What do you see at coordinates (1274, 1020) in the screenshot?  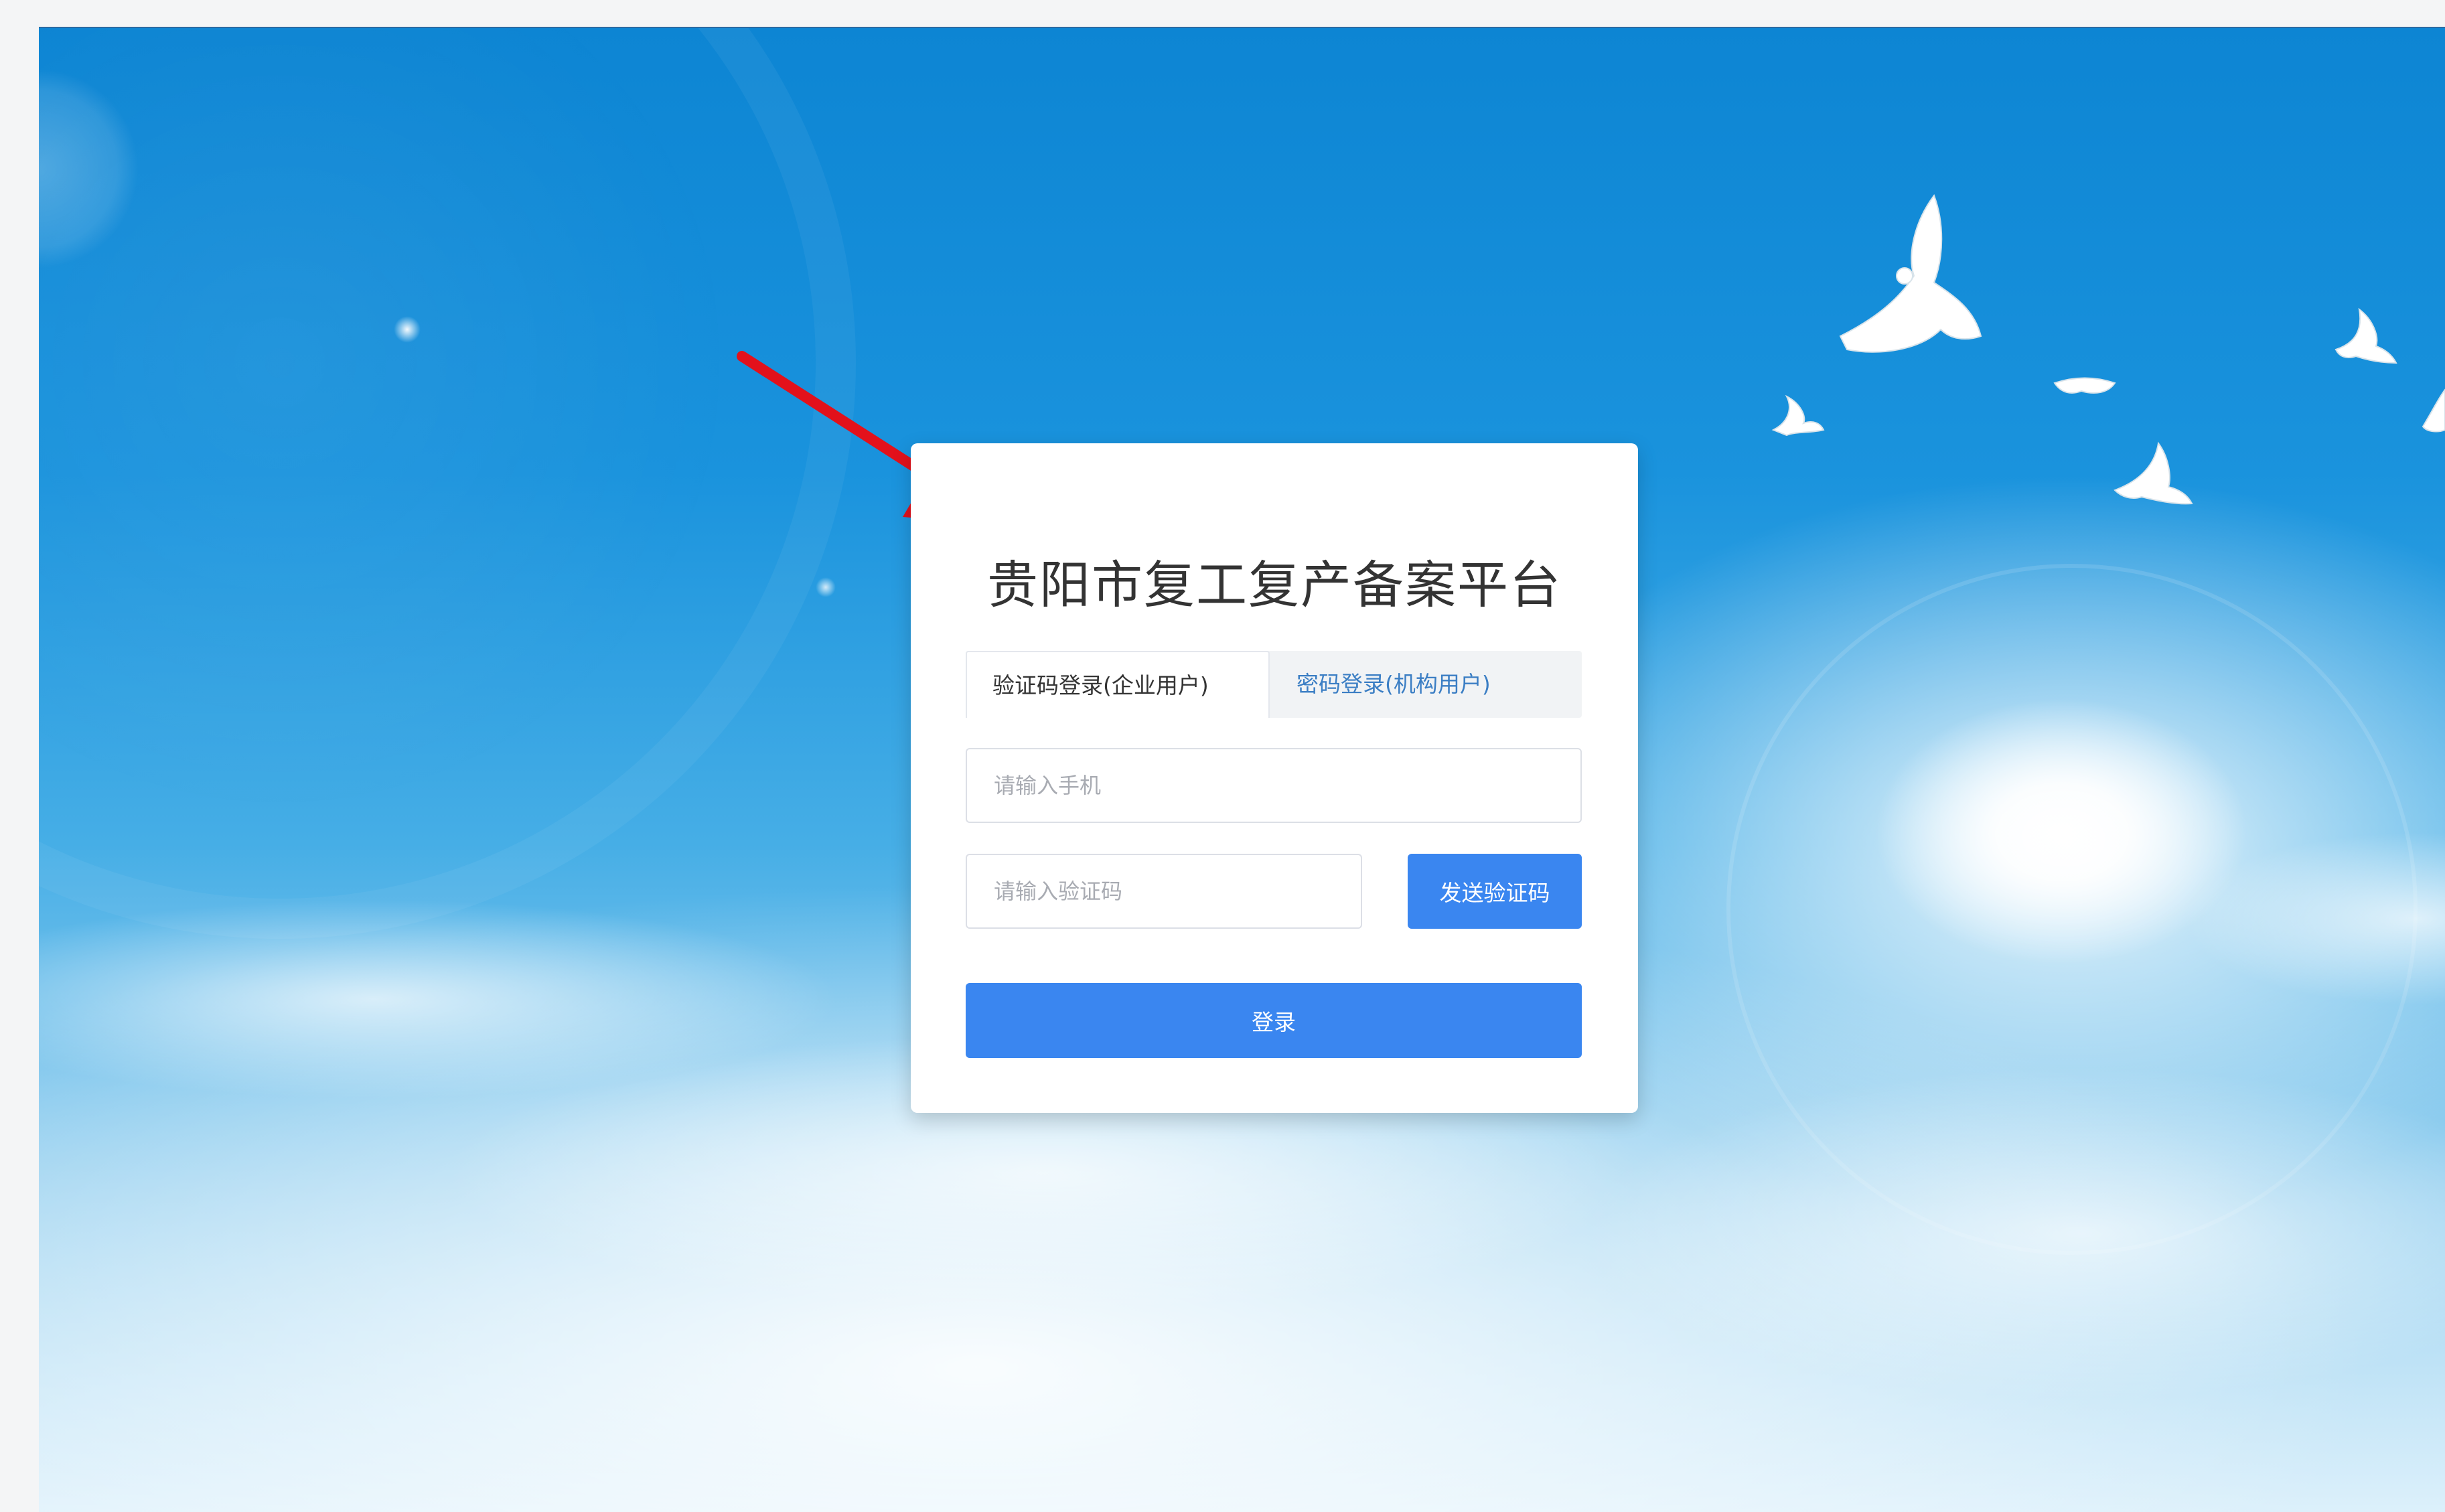 I see `login-button: 登录` at bounding box center [1274, 1020].